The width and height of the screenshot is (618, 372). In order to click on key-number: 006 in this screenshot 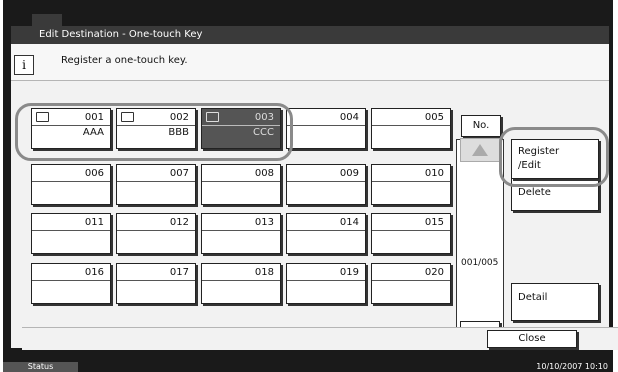, I will do `click(94, 173)`.